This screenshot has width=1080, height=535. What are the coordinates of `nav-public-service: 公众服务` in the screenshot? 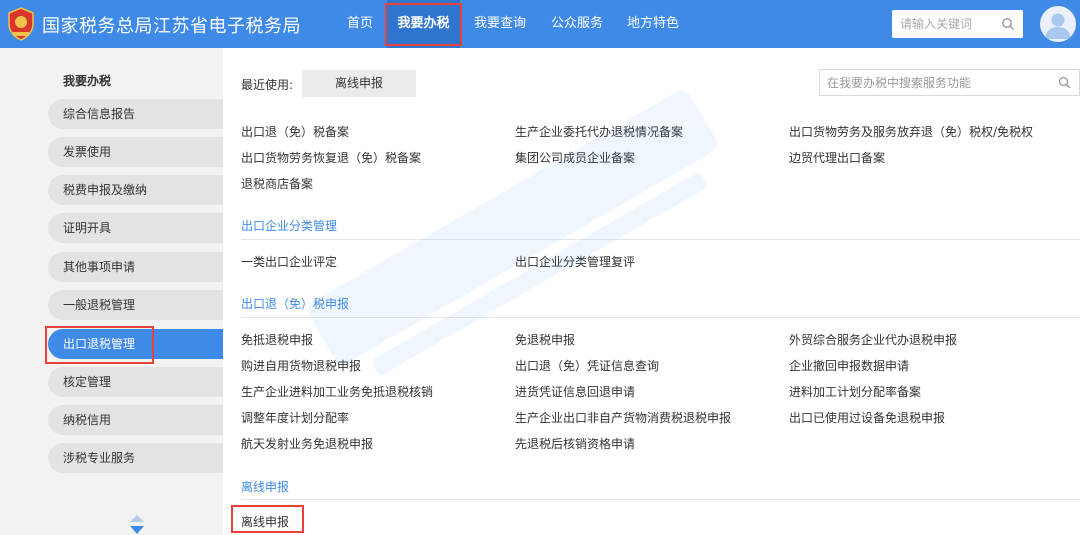 It's located at (577, 24).